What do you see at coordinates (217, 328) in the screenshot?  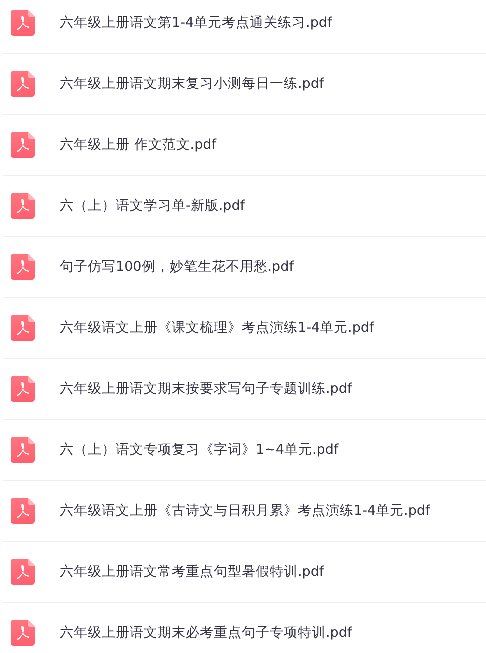 I see `file-name: 六年级语文上册《课文梳理》考点演练1-4单元.pdf` at bounding box center [217, 328].